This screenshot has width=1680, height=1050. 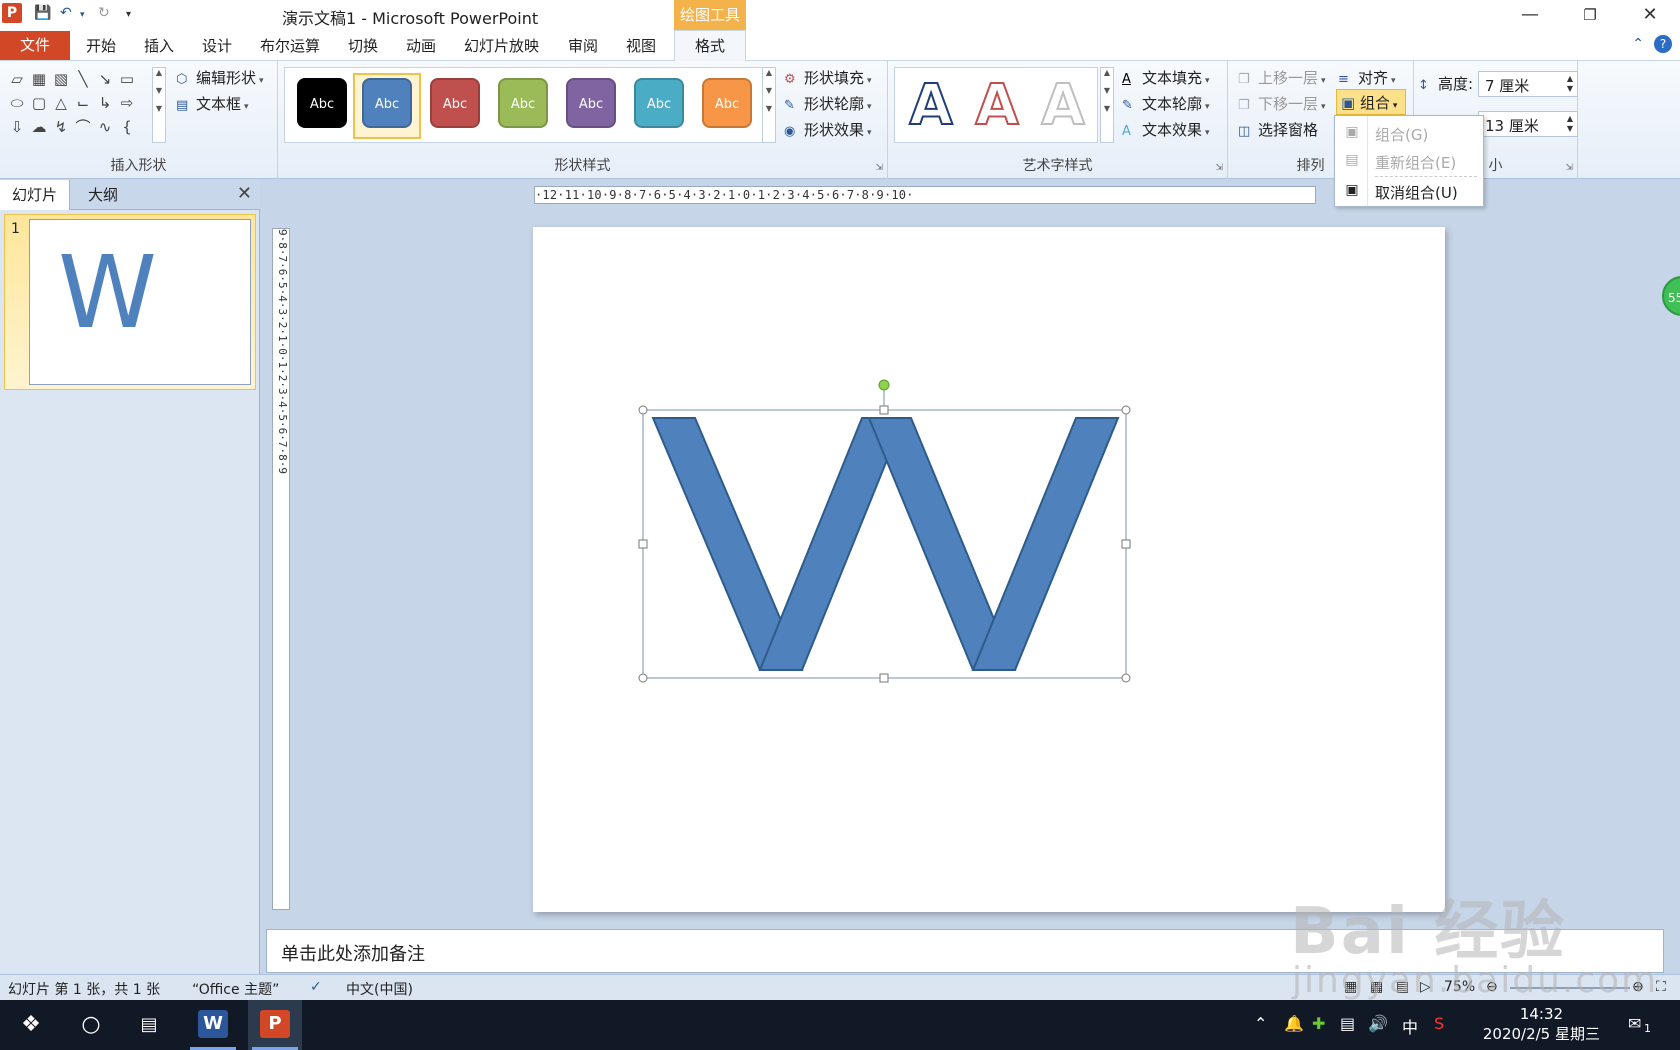 What do you see at coordinates (1318, 1023) in the screenshot?
I see `tray-app-icon: ✚` at bounding box center [1318, 1023].